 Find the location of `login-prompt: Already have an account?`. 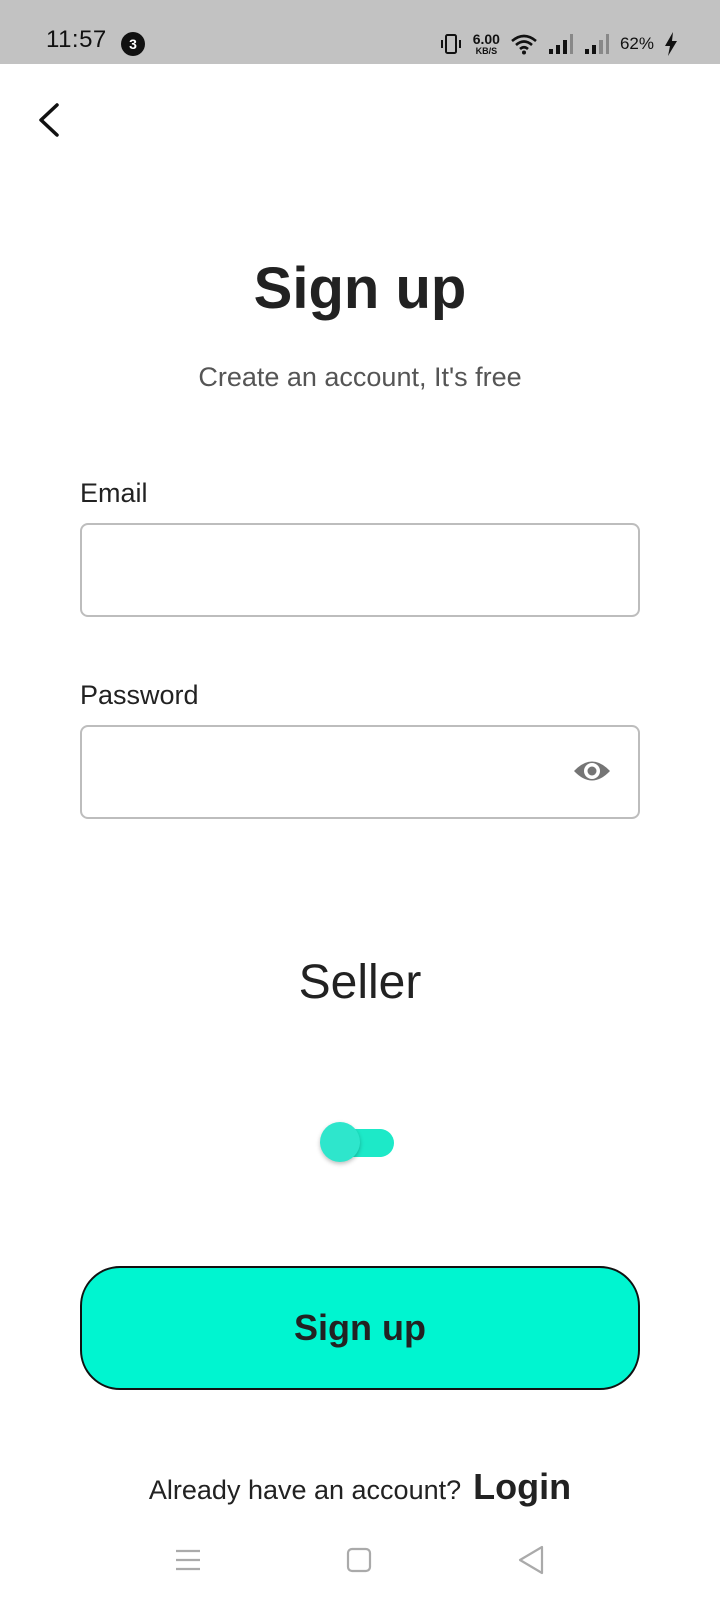

login-prompt: Already have an account? is located at coordinates (305, 1490).